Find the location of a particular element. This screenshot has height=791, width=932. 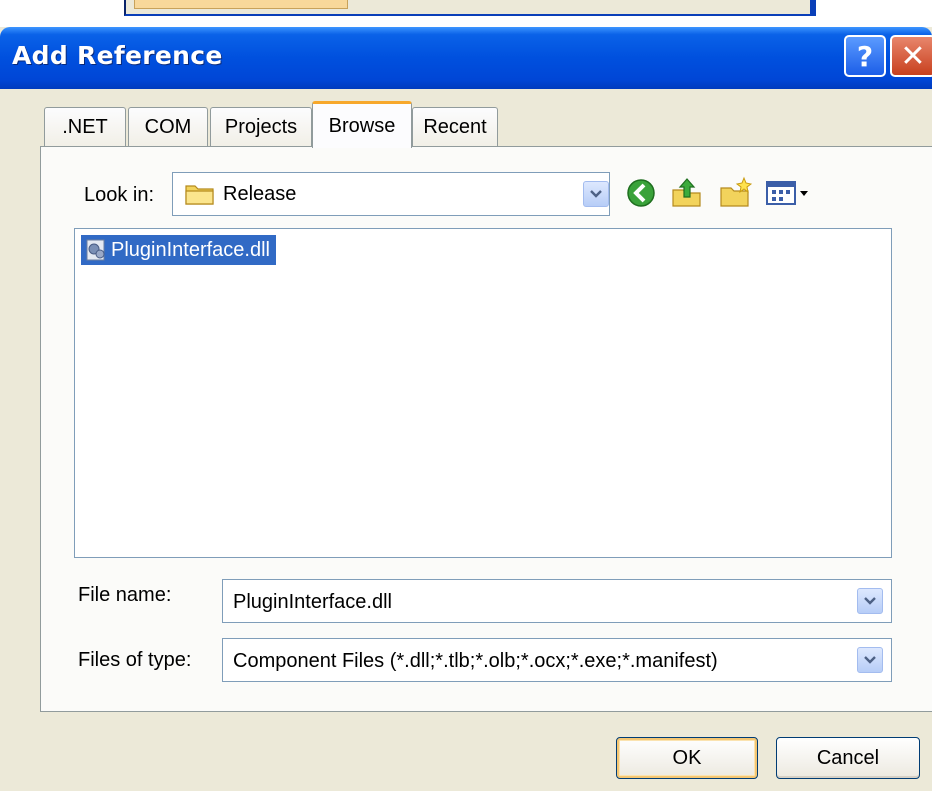

up-folder-icon is located at coordinates (687, 193).